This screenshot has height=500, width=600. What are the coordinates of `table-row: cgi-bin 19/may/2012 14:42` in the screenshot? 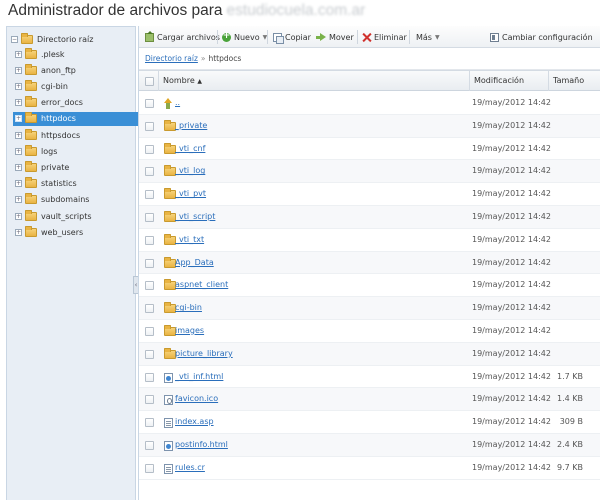 It's located at (369, 308).